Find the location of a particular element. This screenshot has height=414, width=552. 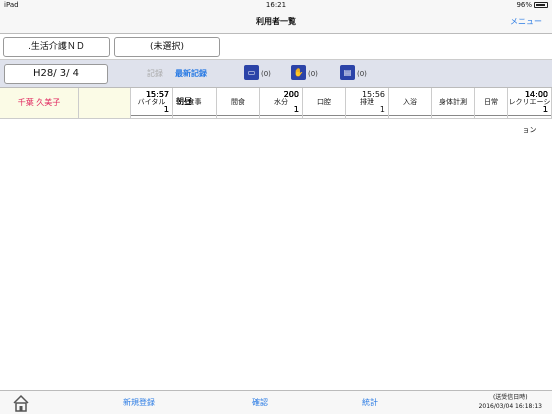

group-selector: .生活介護ＮＤ is located at coordinates (56, 47).